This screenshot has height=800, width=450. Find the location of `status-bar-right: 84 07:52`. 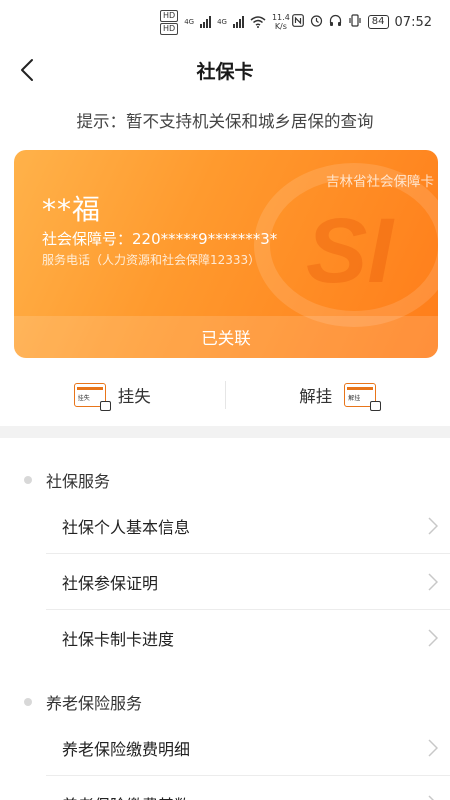

status-bar-right: 84 07:52 is located at coordinates (361, 22).